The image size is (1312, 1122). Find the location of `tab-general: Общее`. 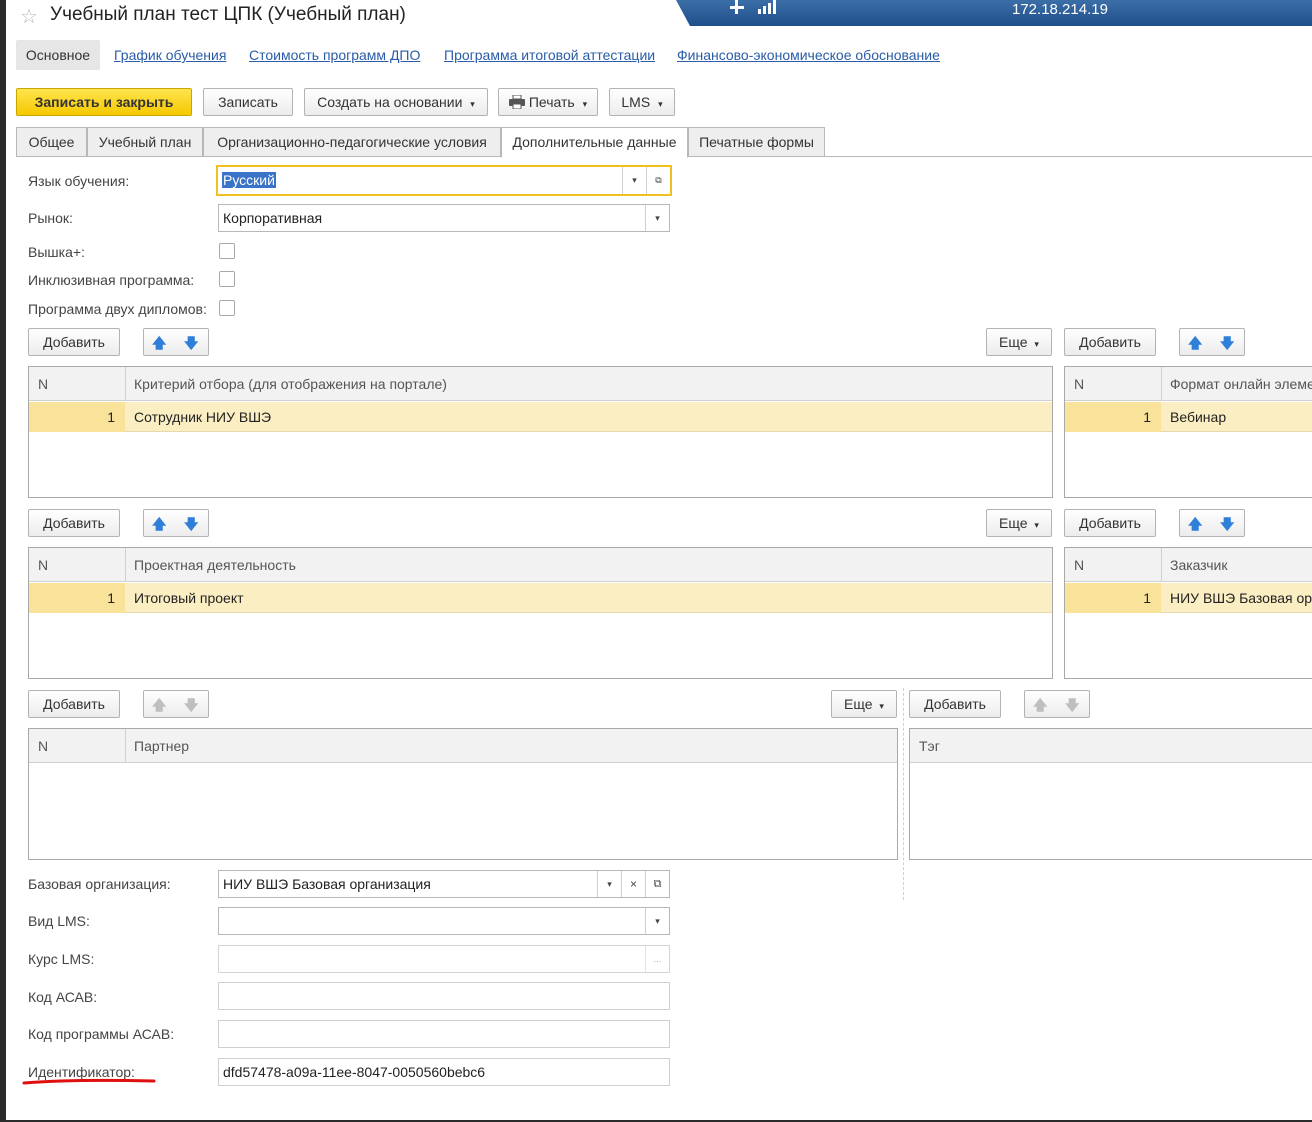

tab-general: Общее is located at coordinates (51, 142).